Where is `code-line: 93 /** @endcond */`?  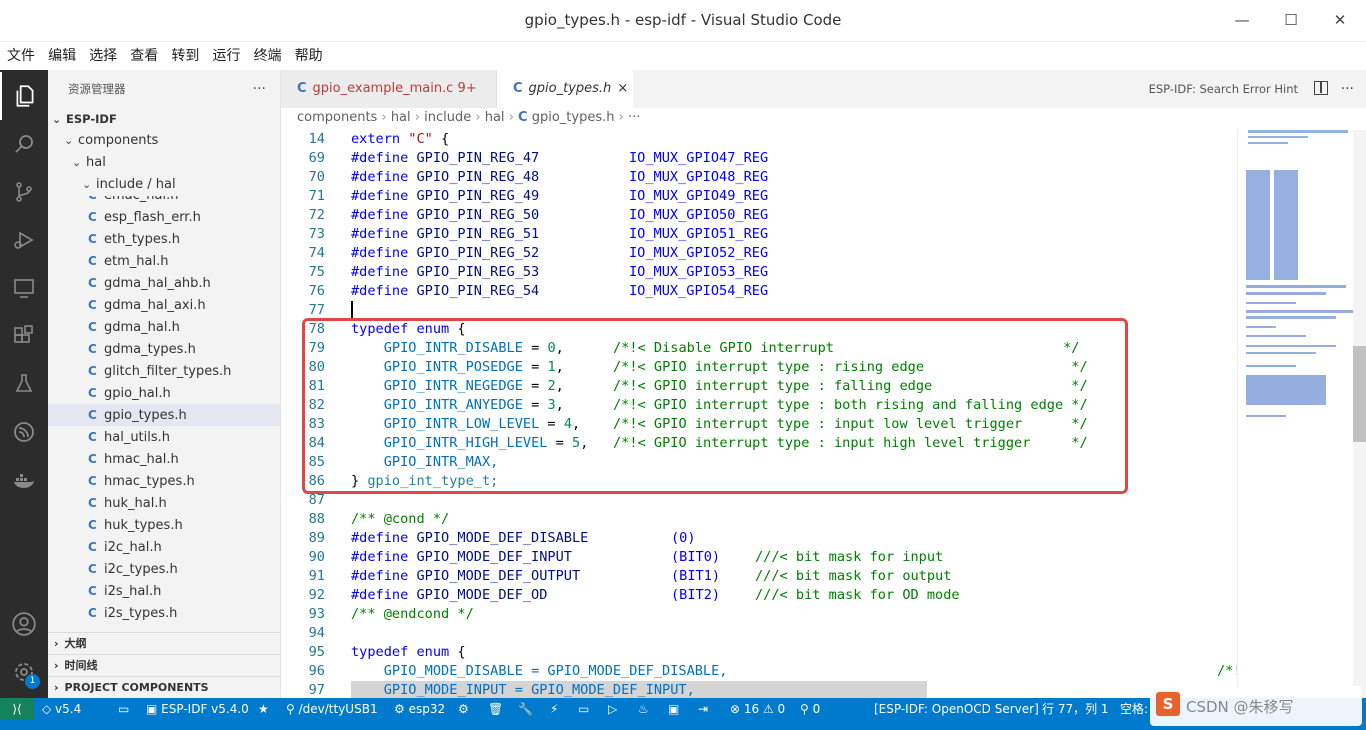 code-line: 93 /** @endcond */ is located at coordinates (759, 614).